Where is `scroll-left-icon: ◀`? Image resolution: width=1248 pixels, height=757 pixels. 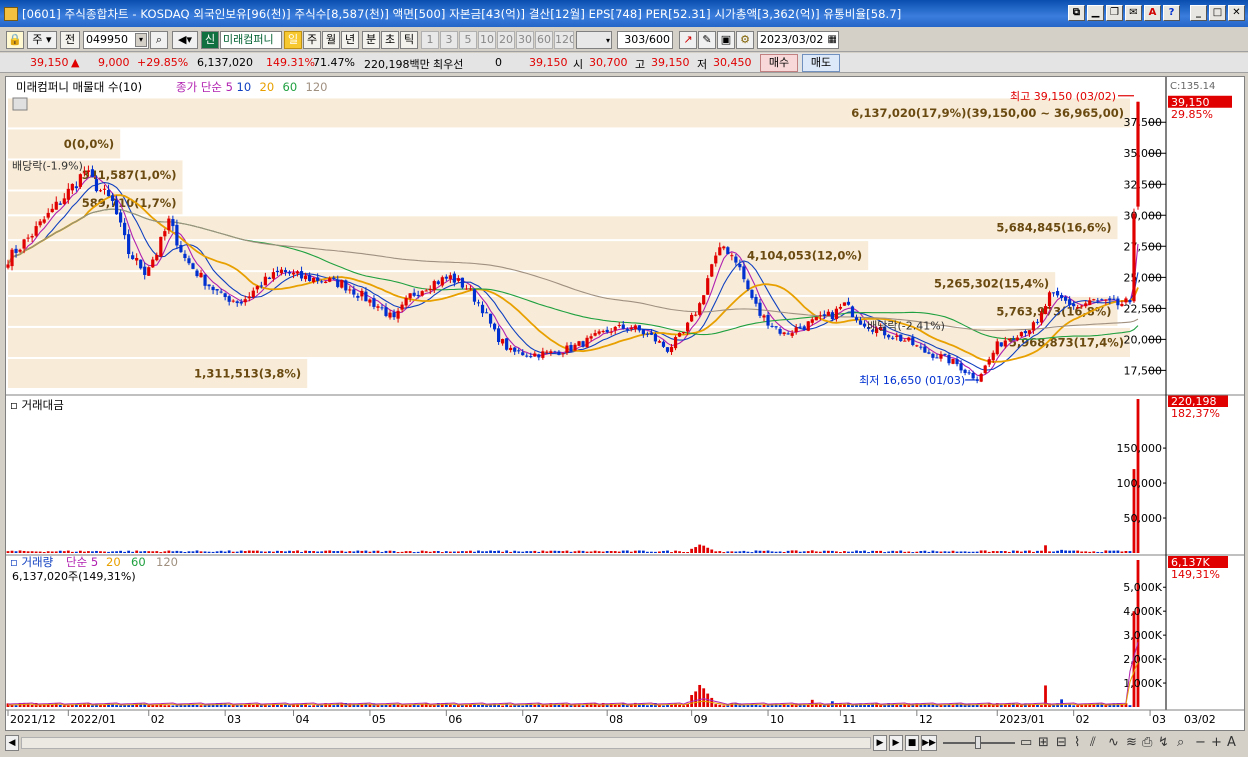 scroll-left-icon: ◀ is located at coordinates (12, 743).